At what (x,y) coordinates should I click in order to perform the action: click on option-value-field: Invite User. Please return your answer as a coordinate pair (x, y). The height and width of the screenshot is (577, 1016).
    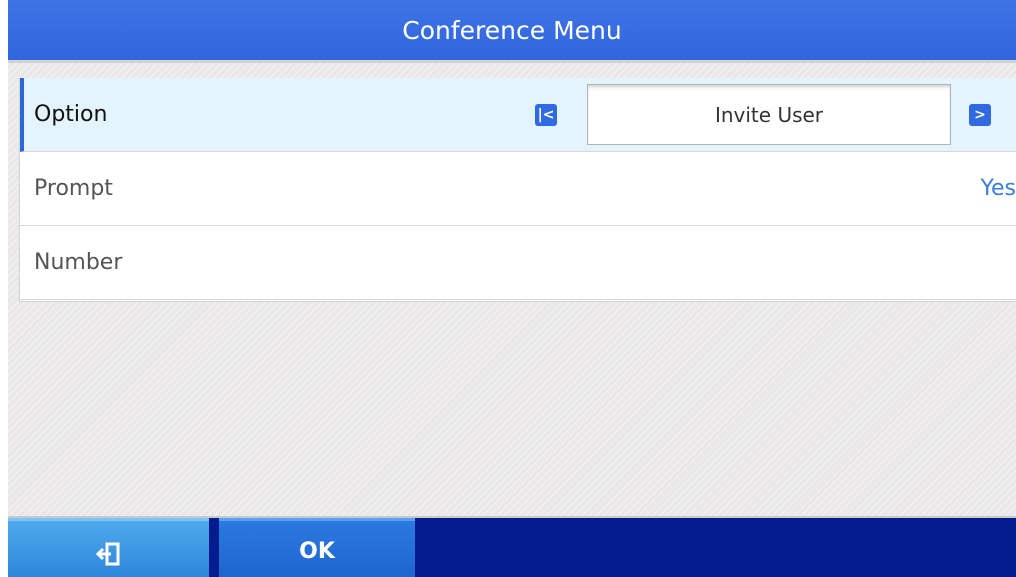
    Looking at the image, I should click on (769, 114).